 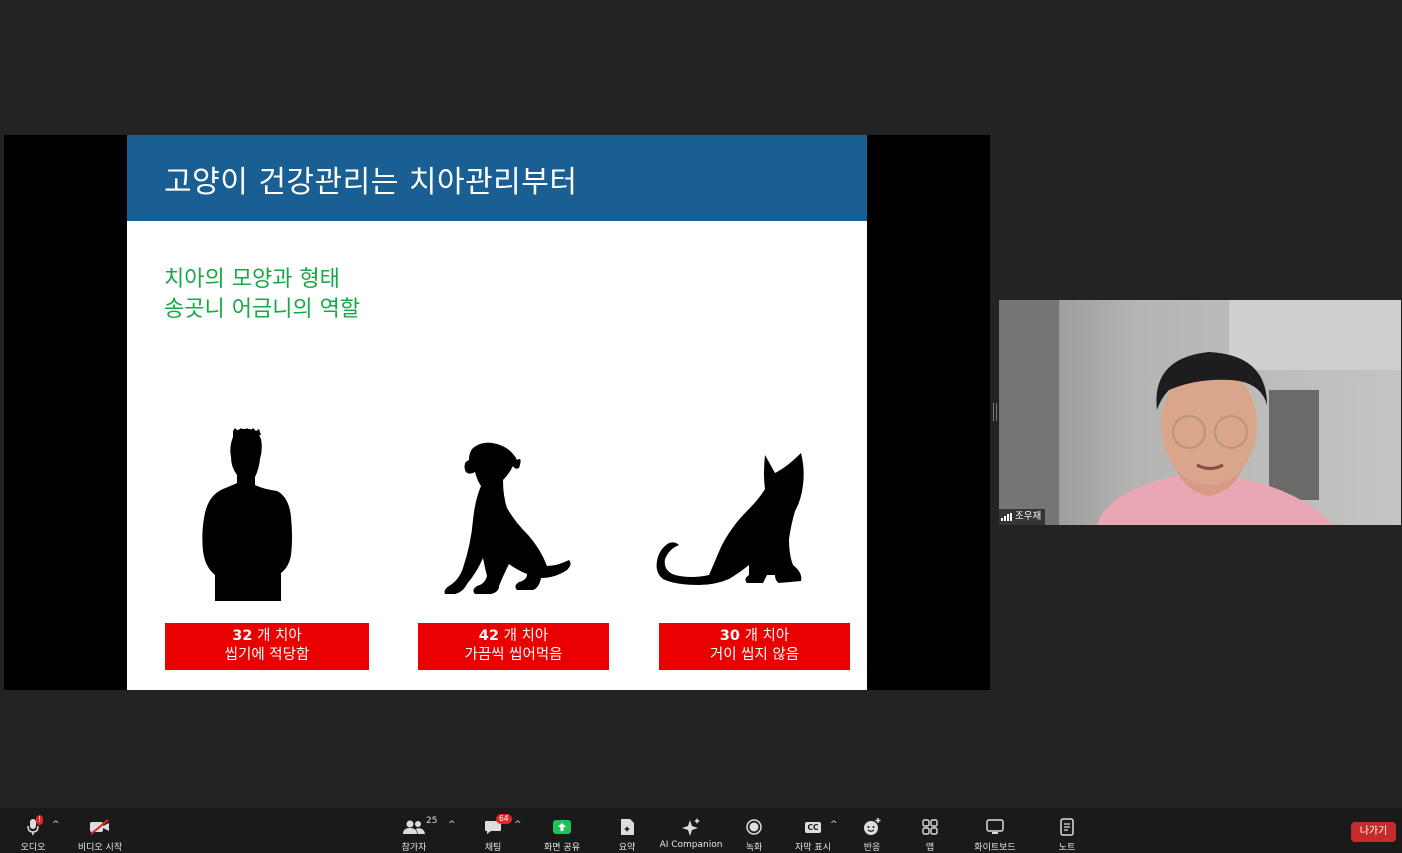 I want to click on ai-sparkle-icon, so click(x=691, y=827).